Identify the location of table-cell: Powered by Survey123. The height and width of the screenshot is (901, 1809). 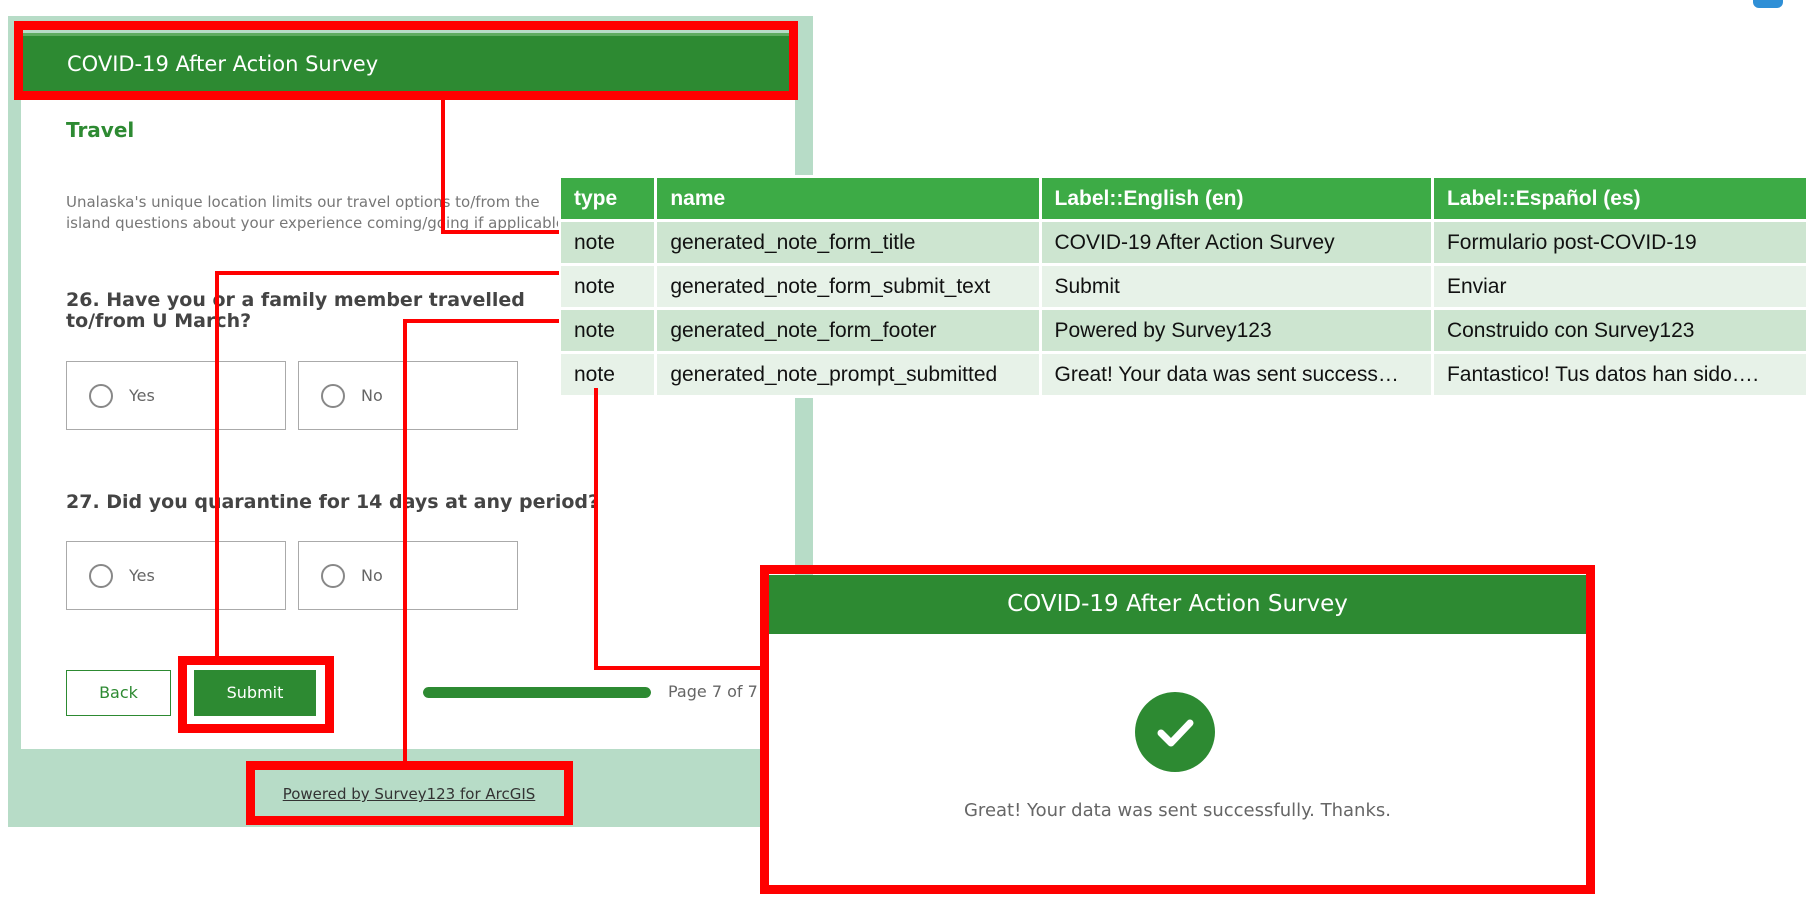
(1236, 330).